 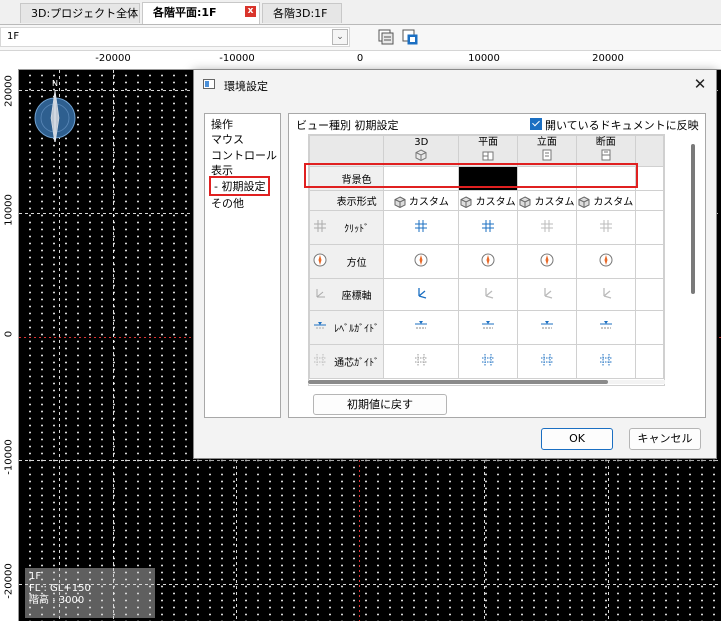 I want to click on column-header-empty, so click(x=649, y=151).